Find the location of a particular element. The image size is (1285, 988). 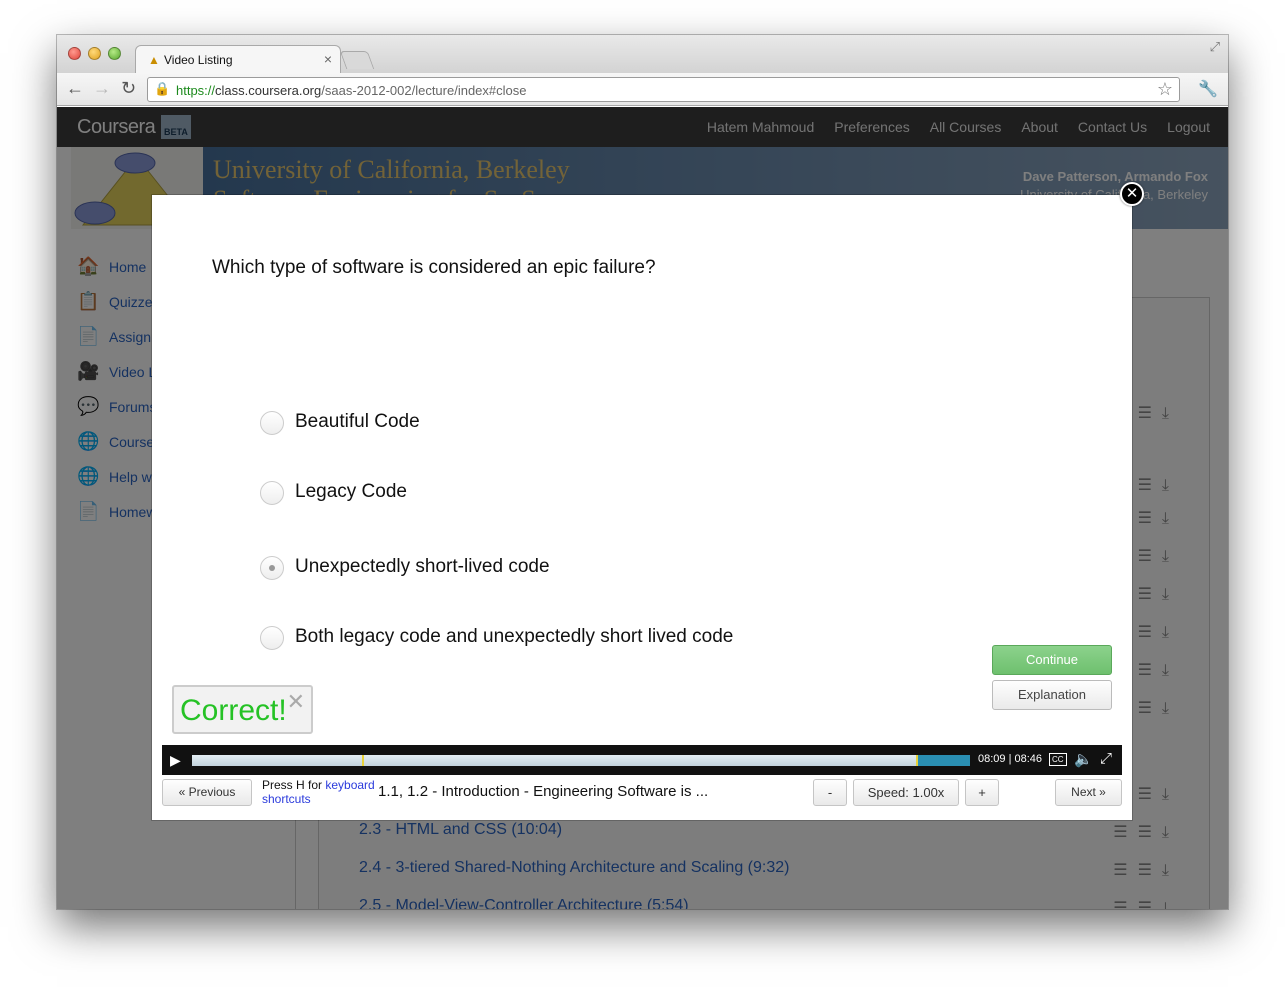

lock-icon: 🔒 is located at coordinates (162, 88).